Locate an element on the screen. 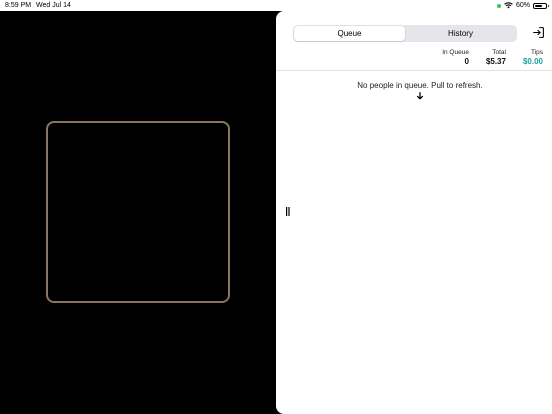 This screenshot has height=414, width=552. battery-icon is located at coordinates (541, 5).